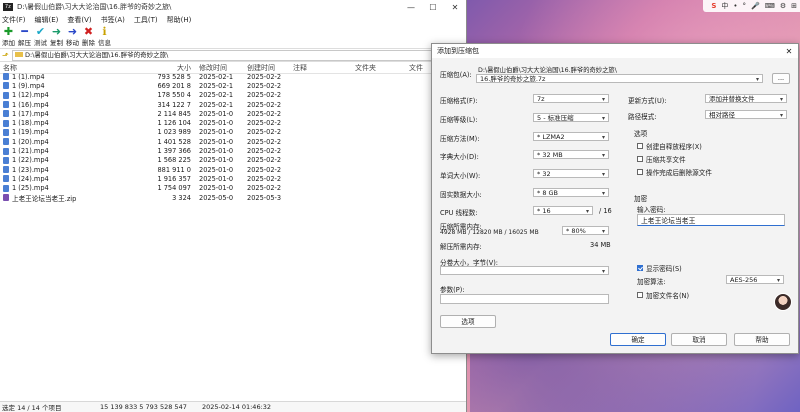  Describe the element at coordinates (79, 20) in the screenshot. I see `menu-view: 查看(V)` at that location.